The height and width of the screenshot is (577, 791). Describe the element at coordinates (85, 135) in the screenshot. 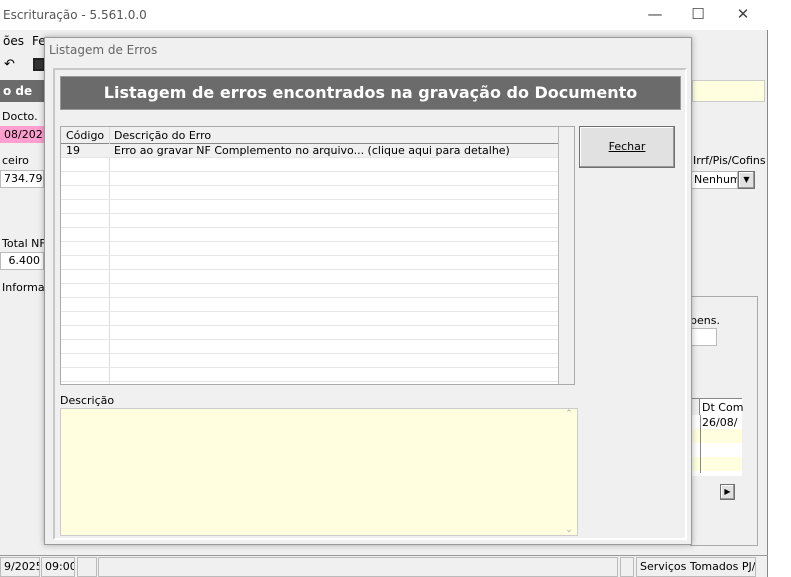

I see `column-header-code: Código` at that location.